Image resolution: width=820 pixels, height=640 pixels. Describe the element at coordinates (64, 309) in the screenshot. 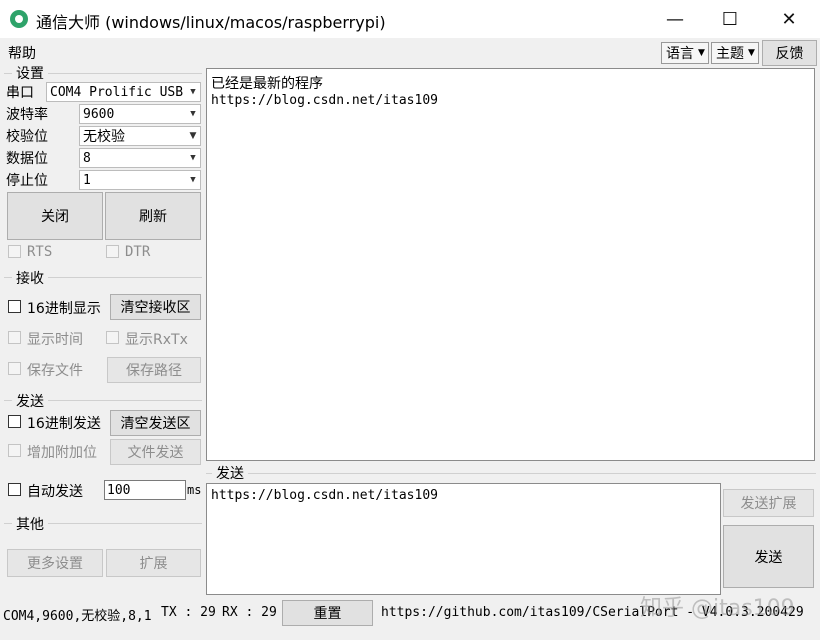

I see `hex-display-label: 16进制显示` at that location.